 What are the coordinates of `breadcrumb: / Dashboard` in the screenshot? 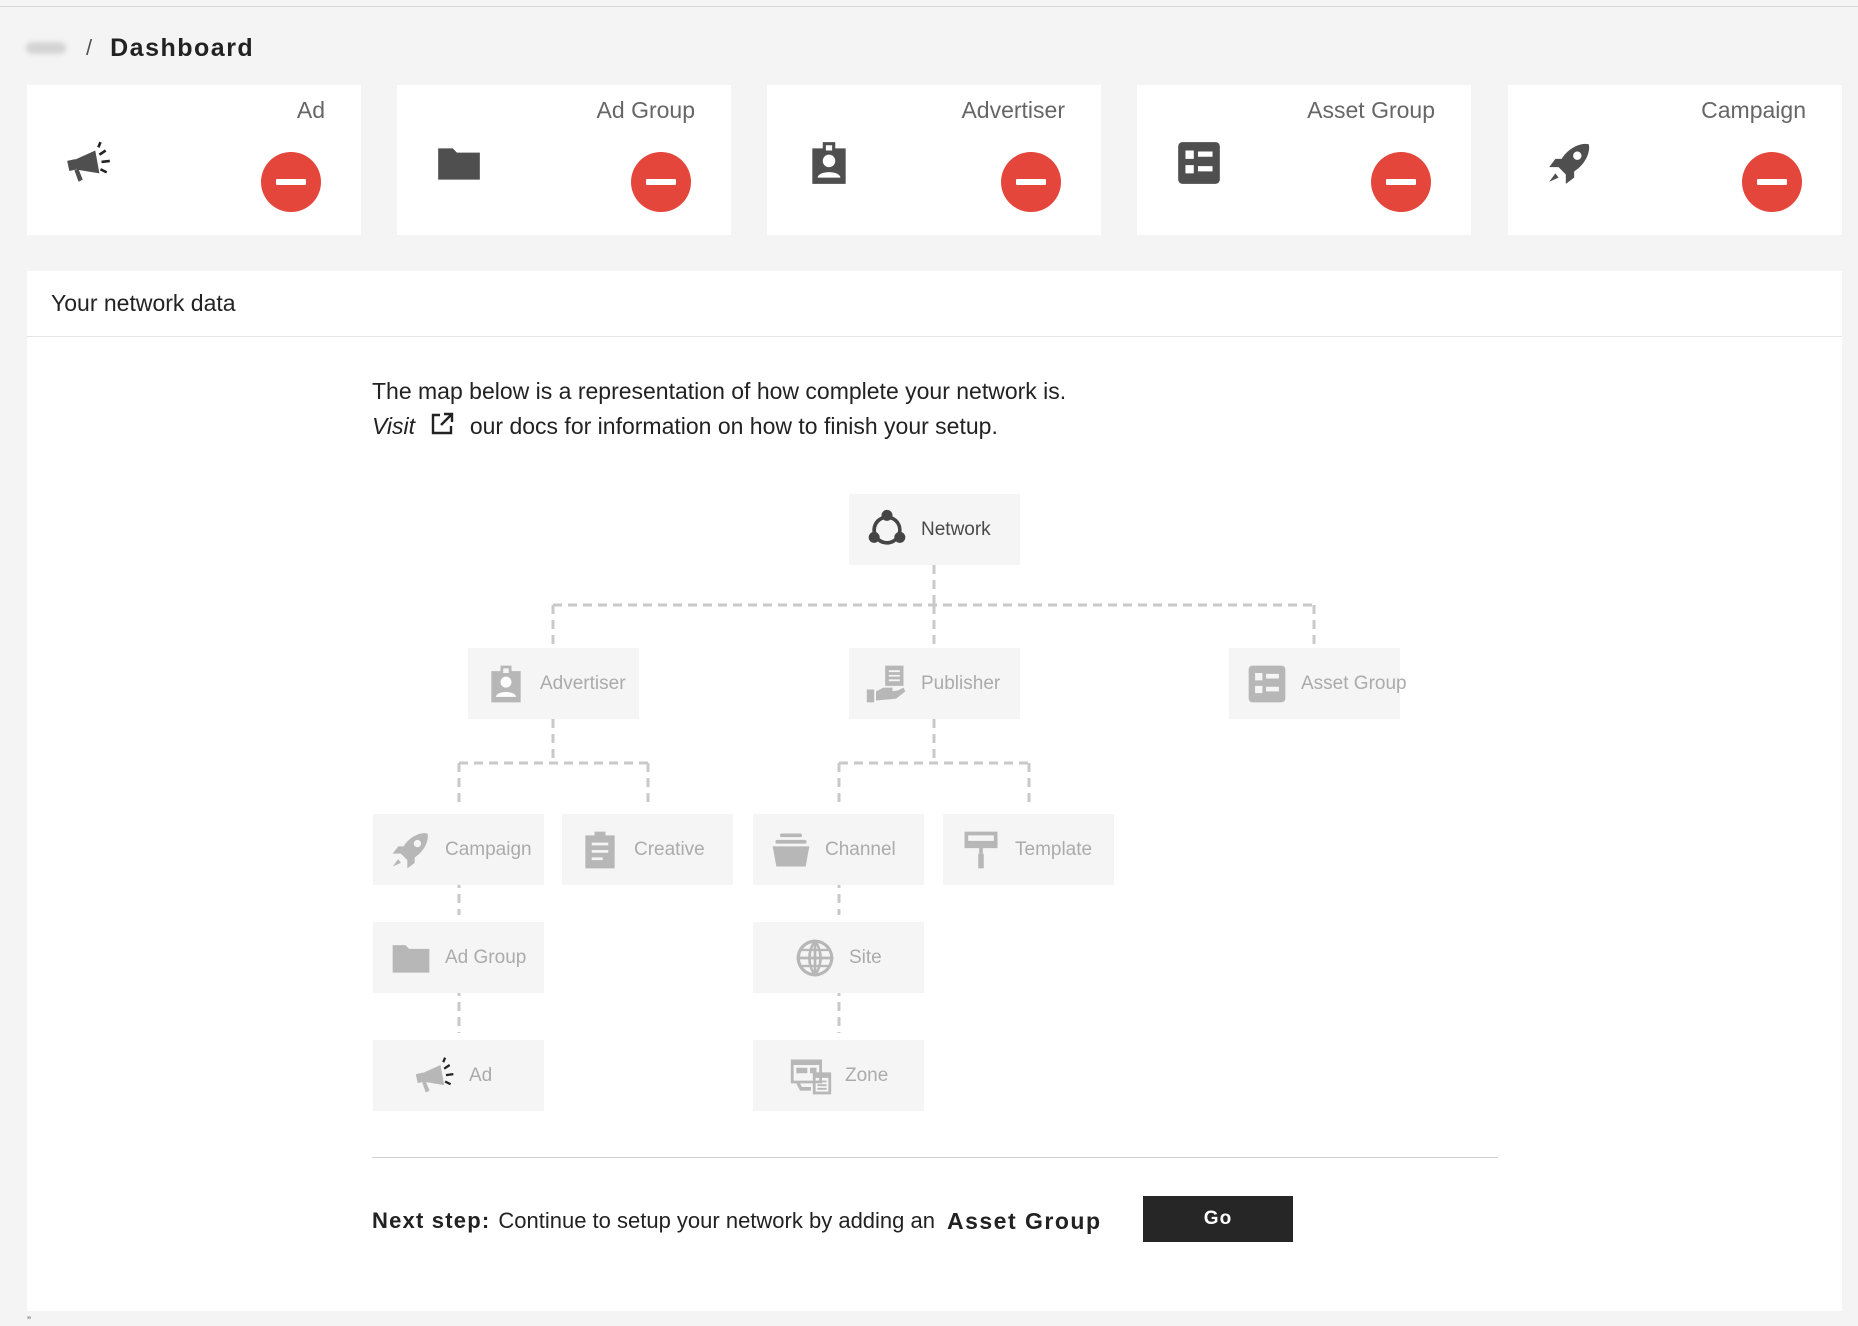 It's located at (140, 48).